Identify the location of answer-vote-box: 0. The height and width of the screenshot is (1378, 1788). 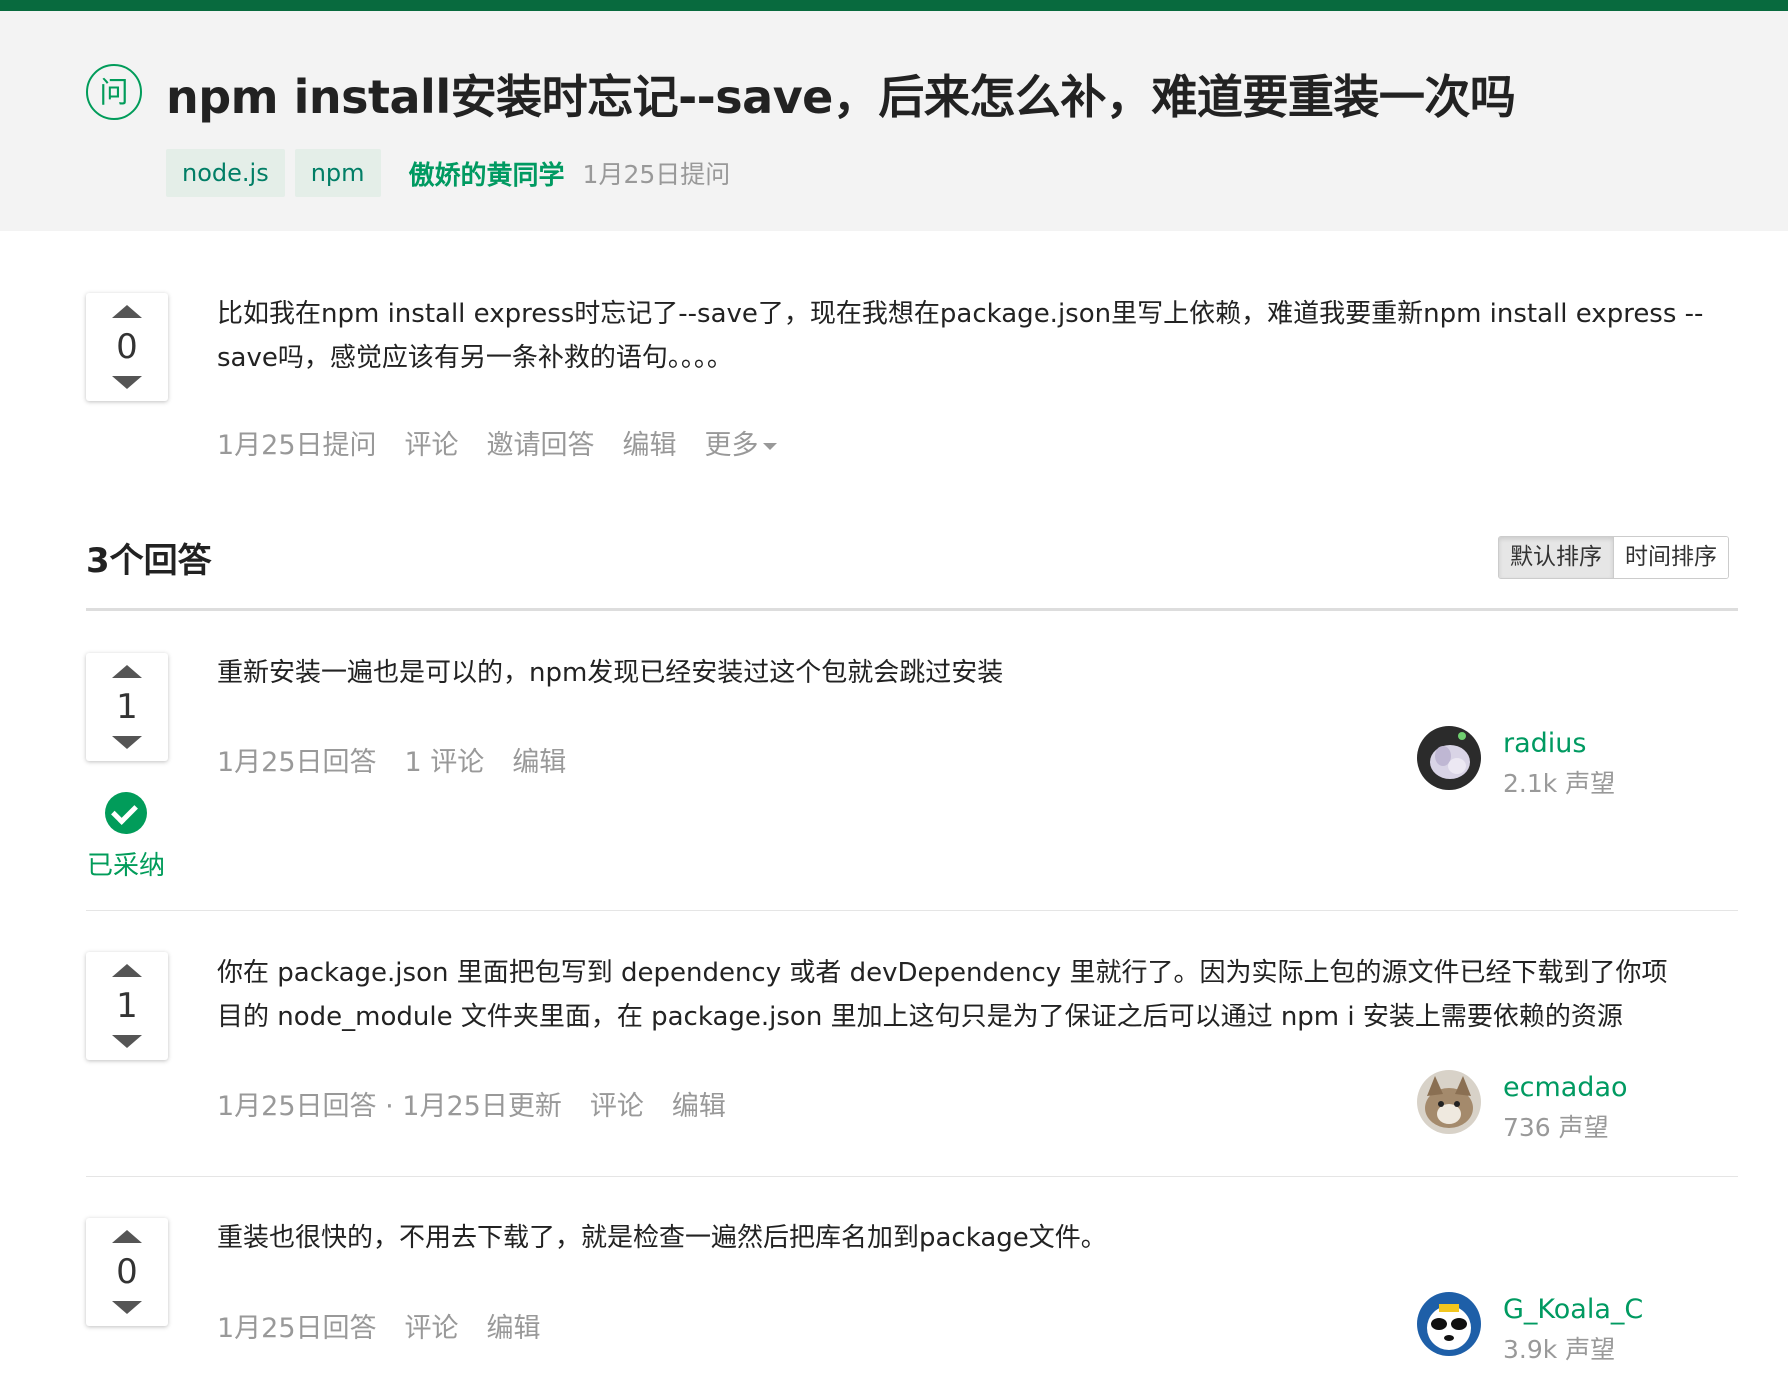
(127, 1272).